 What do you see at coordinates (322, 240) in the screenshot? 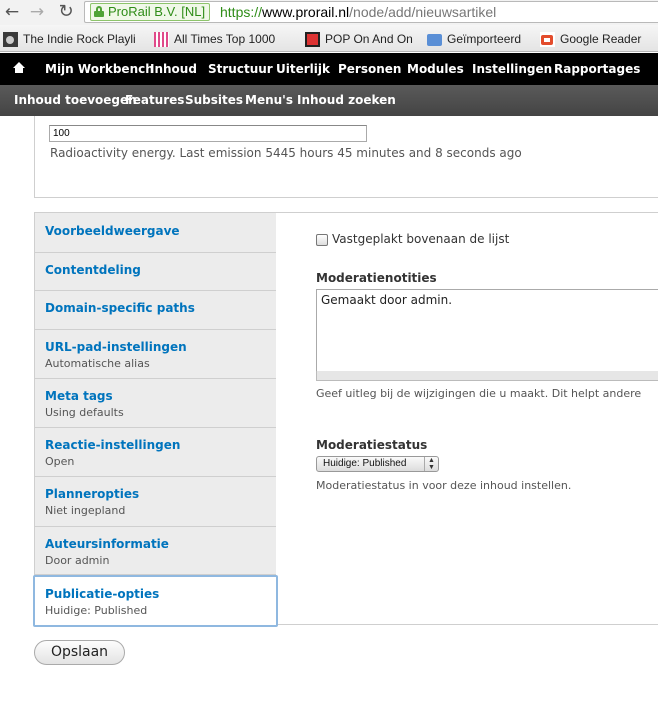
I see `sticky-checkbox` at bounding box center [322, 240].